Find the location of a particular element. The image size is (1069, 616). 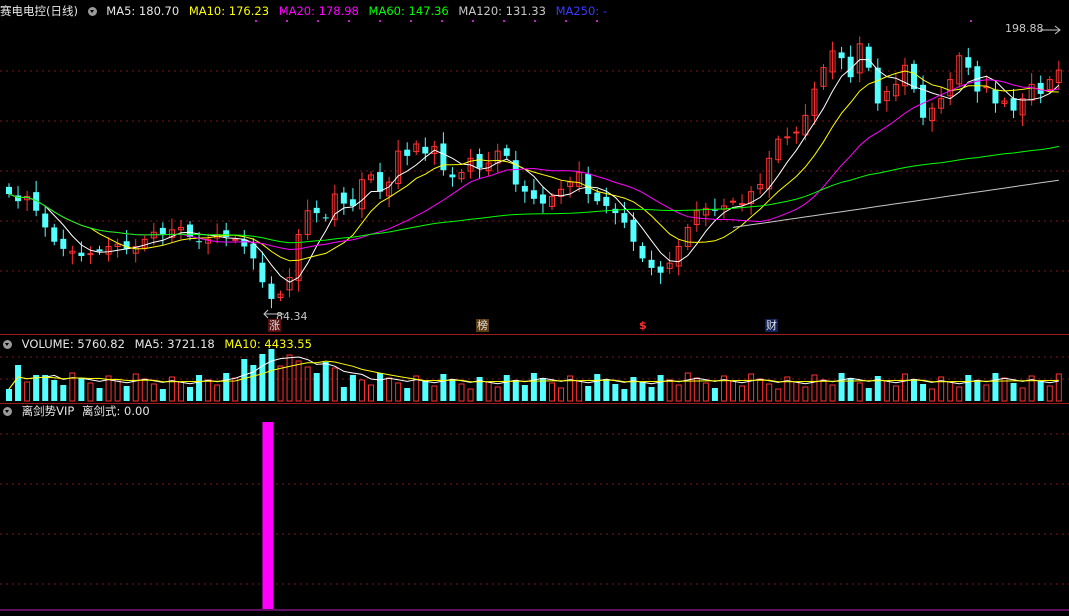

volume-chart is located at coordinates (534, 369).